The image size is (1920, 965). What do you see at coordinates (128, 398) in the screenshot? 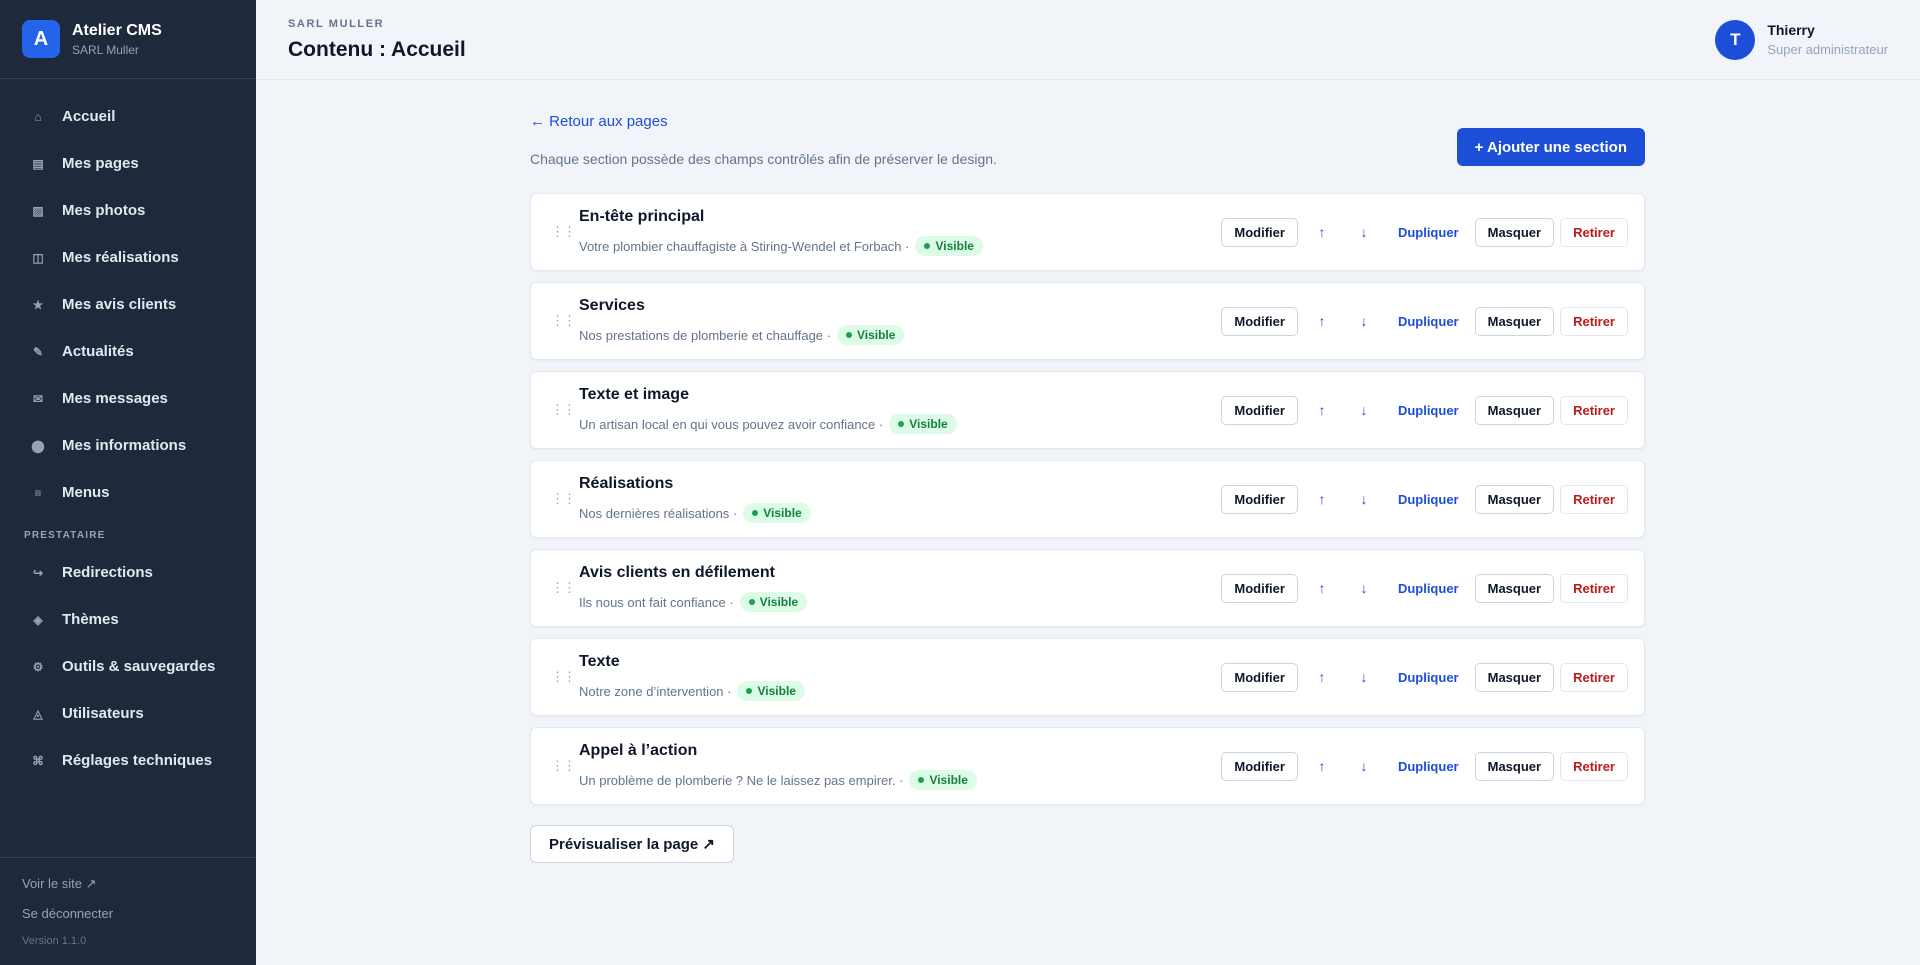
I see `sidebar-item-mes-messages: ✉ Mes messages` at bounding box center [128, 398].